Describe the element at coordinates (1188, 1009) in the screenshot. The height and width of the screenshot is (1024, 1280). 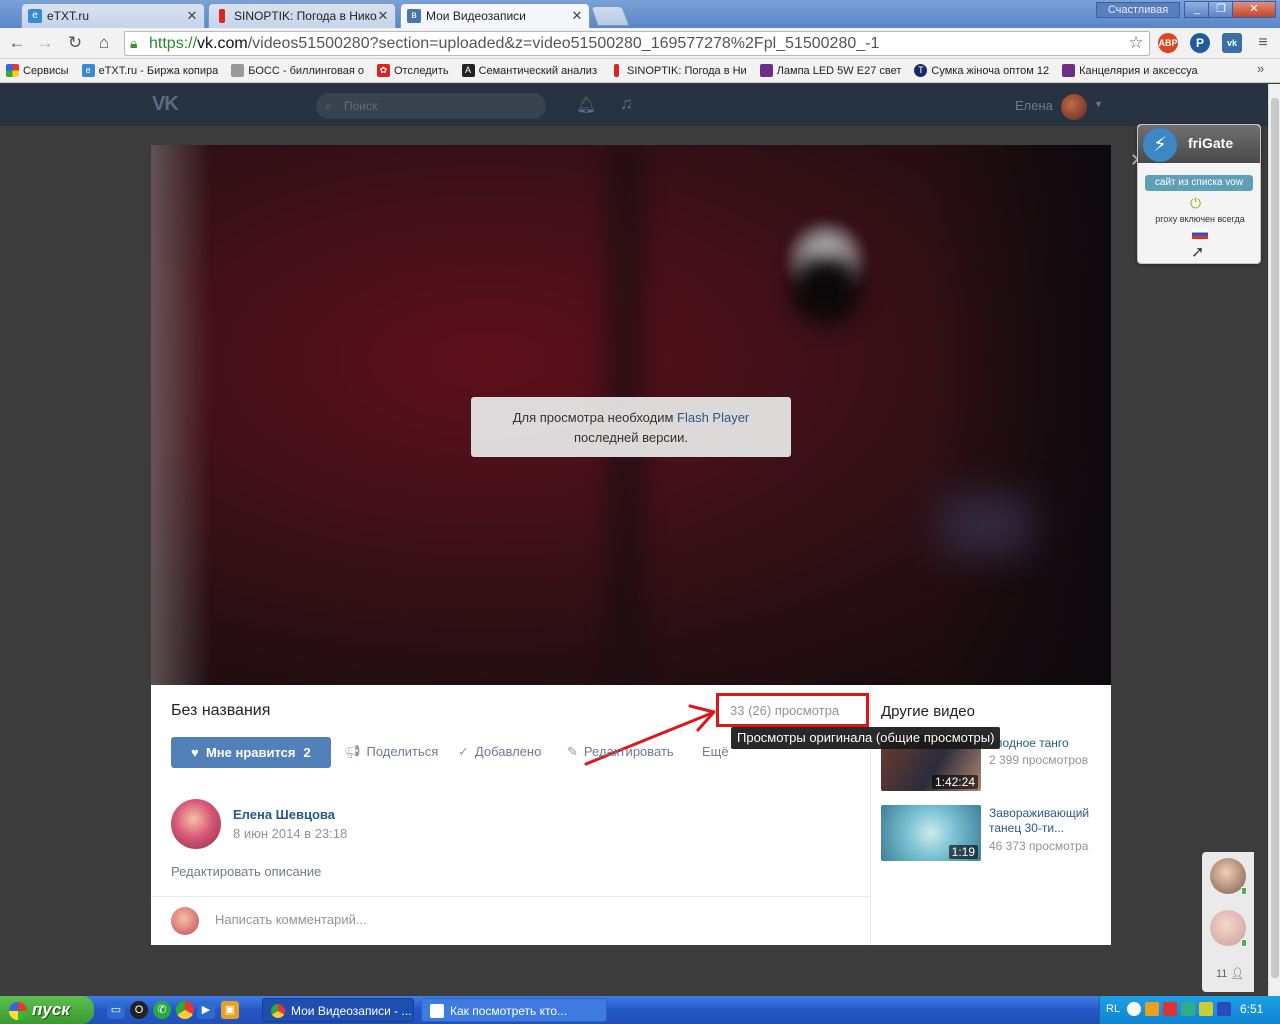
I see `network-icon` at that location.